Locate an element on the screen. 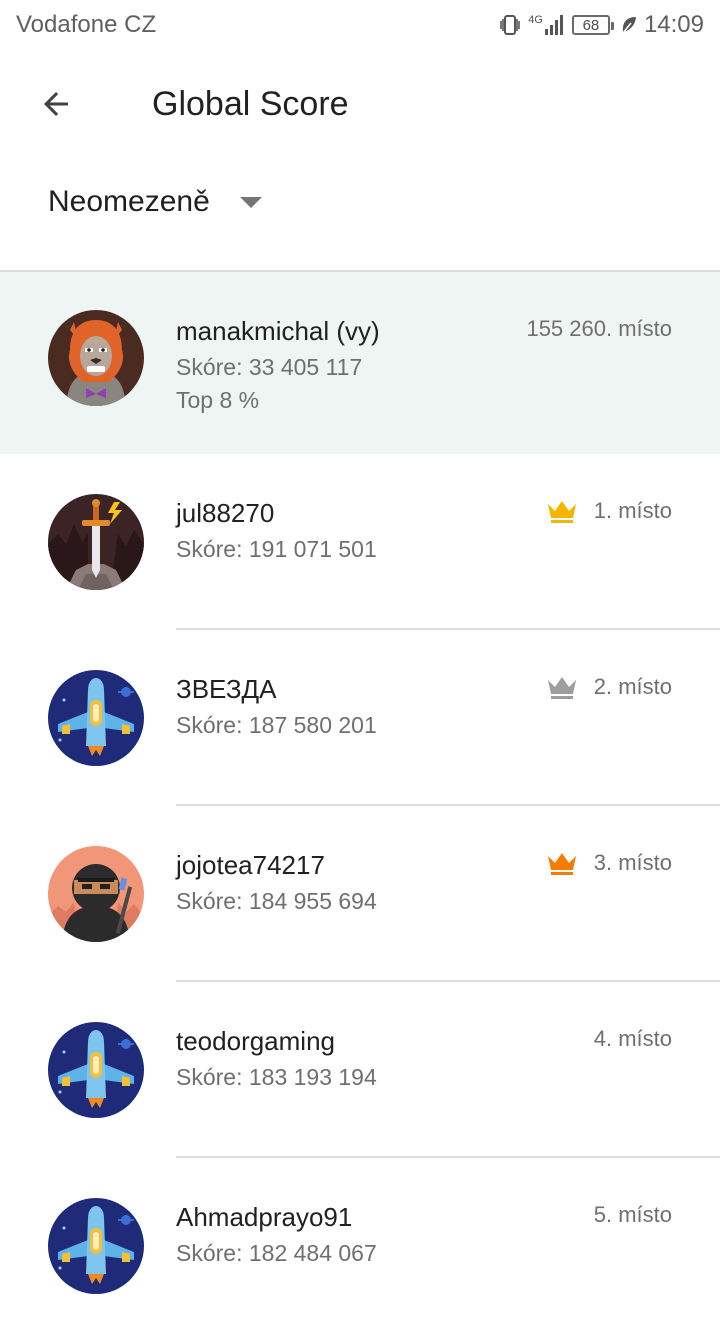 This screenshot has height=1334, width=720. network-type-label: 4G is located at coordinates (535, 20).